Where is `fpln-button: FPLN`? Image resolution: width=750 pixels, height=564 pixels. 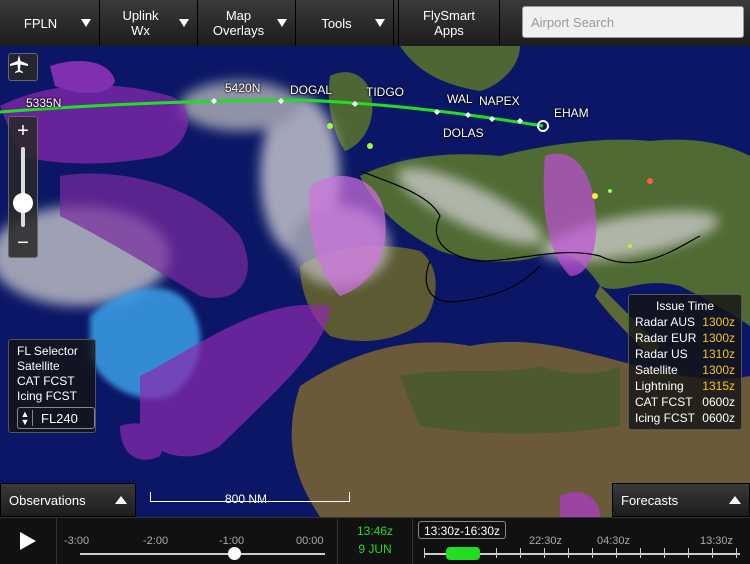 fpln-button: FPLN is located at coordinates (50, 23).